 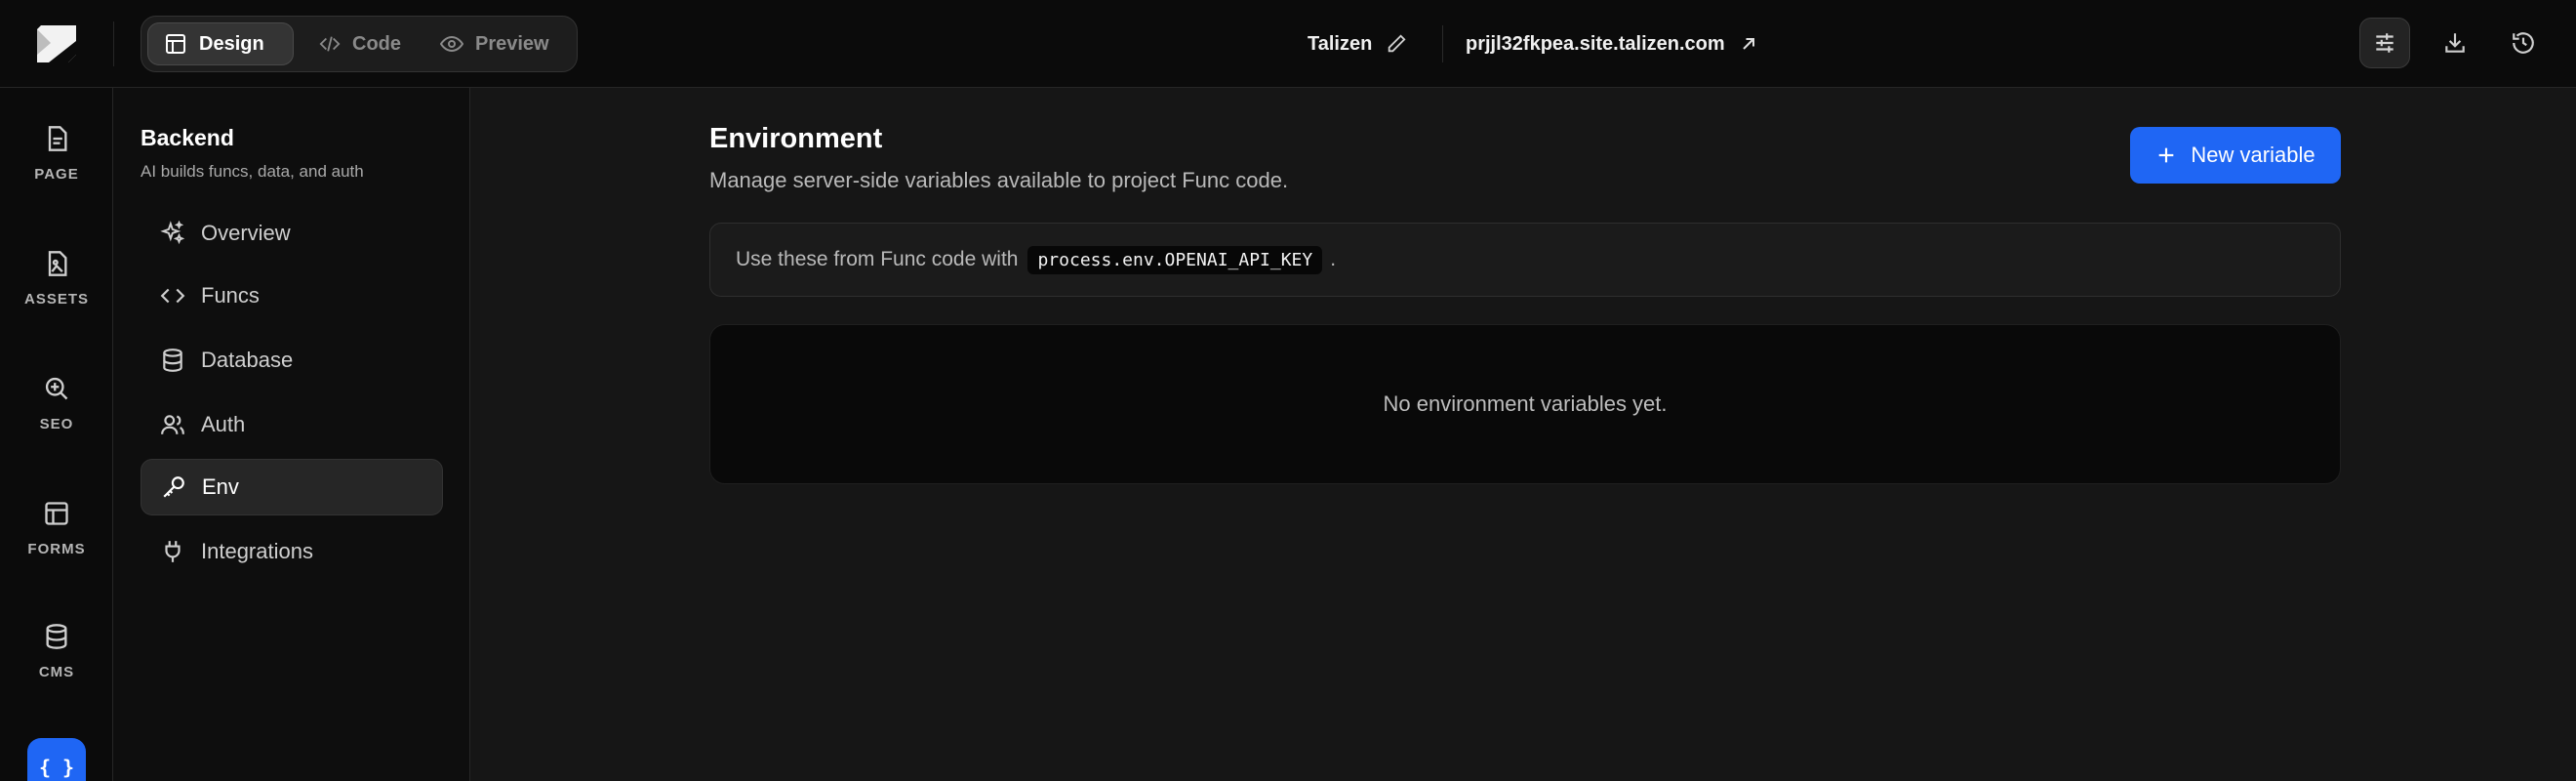 What do you see at coordinates (57, 138) in the screenshot?
I see `page-icon` at bounding box center [57, 138].